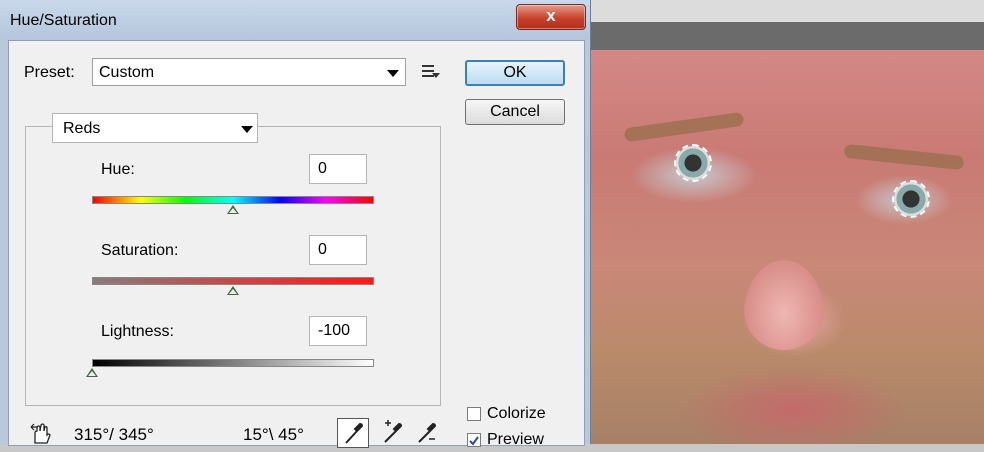  What do you see at coordinates (784, 11) in the screenshot?
I see `app-topbar` at bounding box center [784, 11].